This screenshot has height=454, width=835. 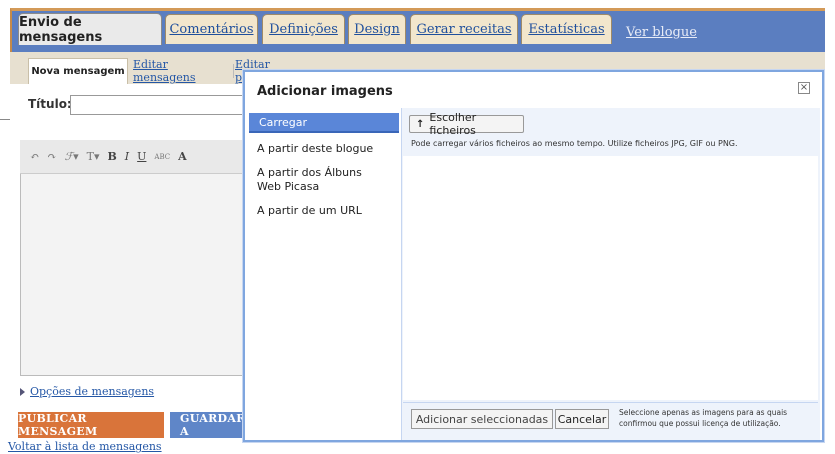 What do you see at coordinates (324, 132) in the screenshot?
I see `nav-active-underline` at bounding box center [324, 132].